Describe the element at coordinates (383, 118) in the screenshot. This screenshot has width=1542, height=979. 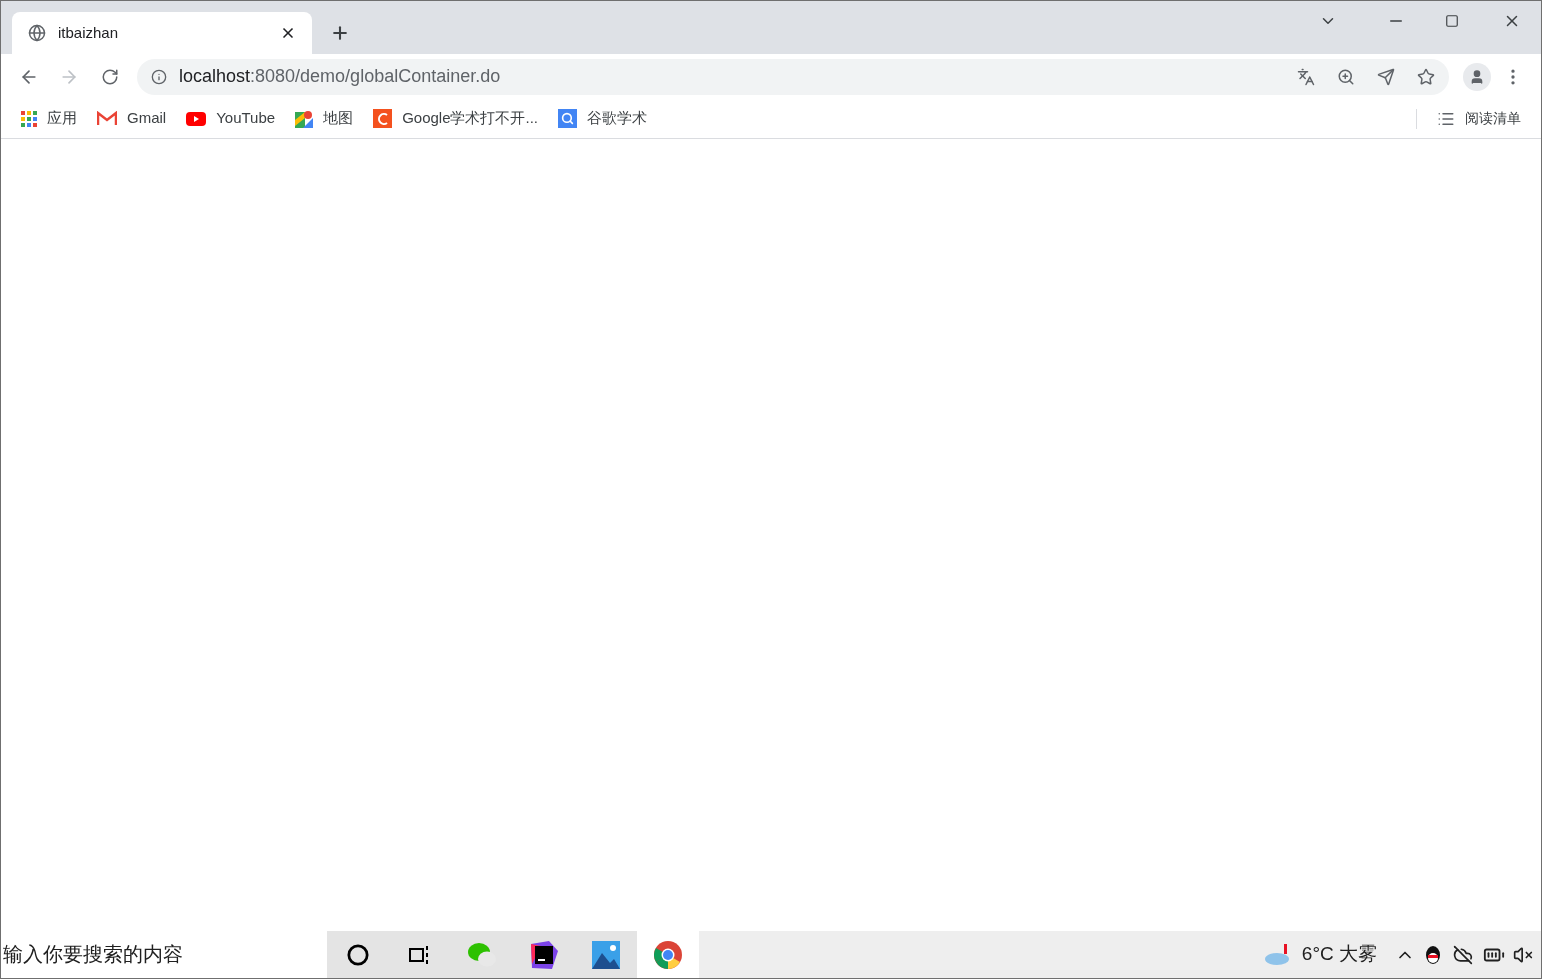
I see `c-logo-icon` at that location.